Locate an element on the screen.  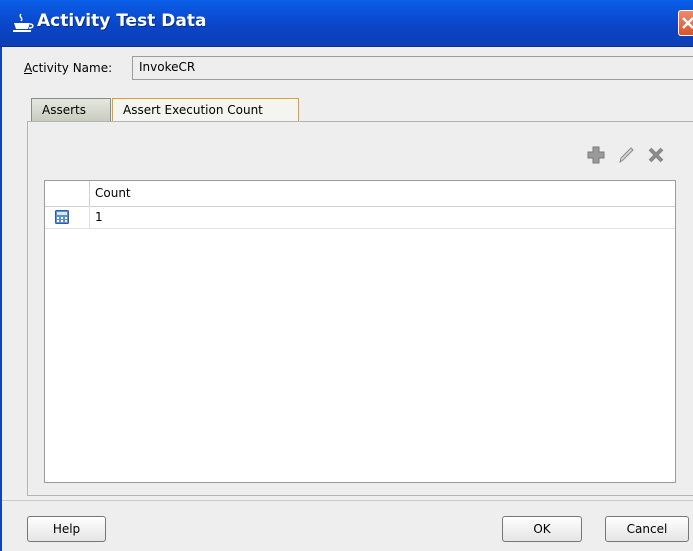
edit-icon is located at coordinates (626, 155).